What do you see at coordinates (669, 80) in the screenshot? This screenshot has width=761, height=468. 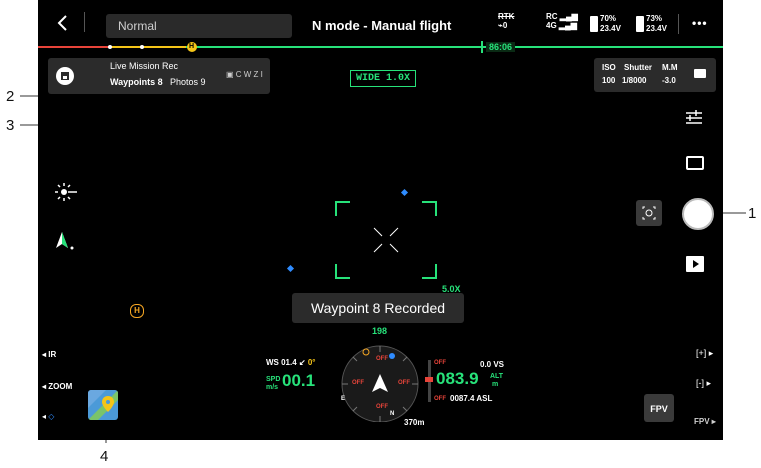 I see `mm-value: -3.0` at bounding box center [669, 80].